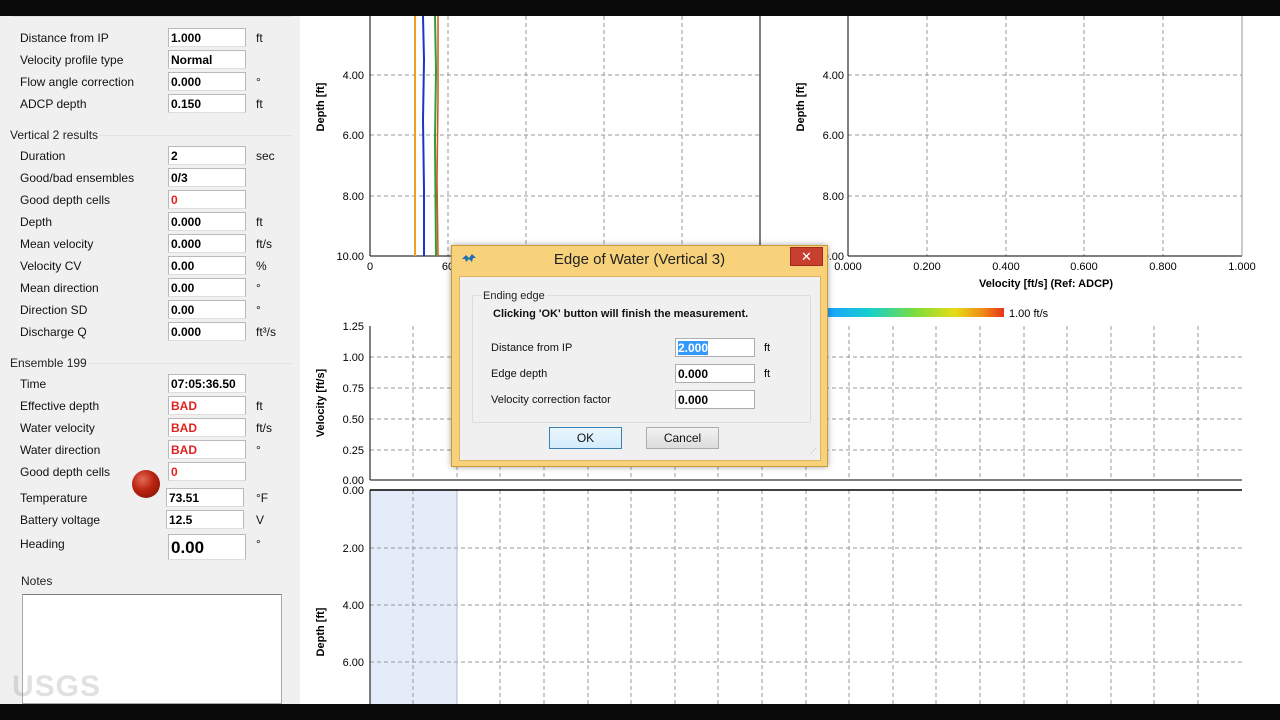 This screenshot has height=720, width=1280. Describe the element at coordinates (551, 400) in the screenshot. I see `velocity-factor-label: Velocity correction factor` at that location.